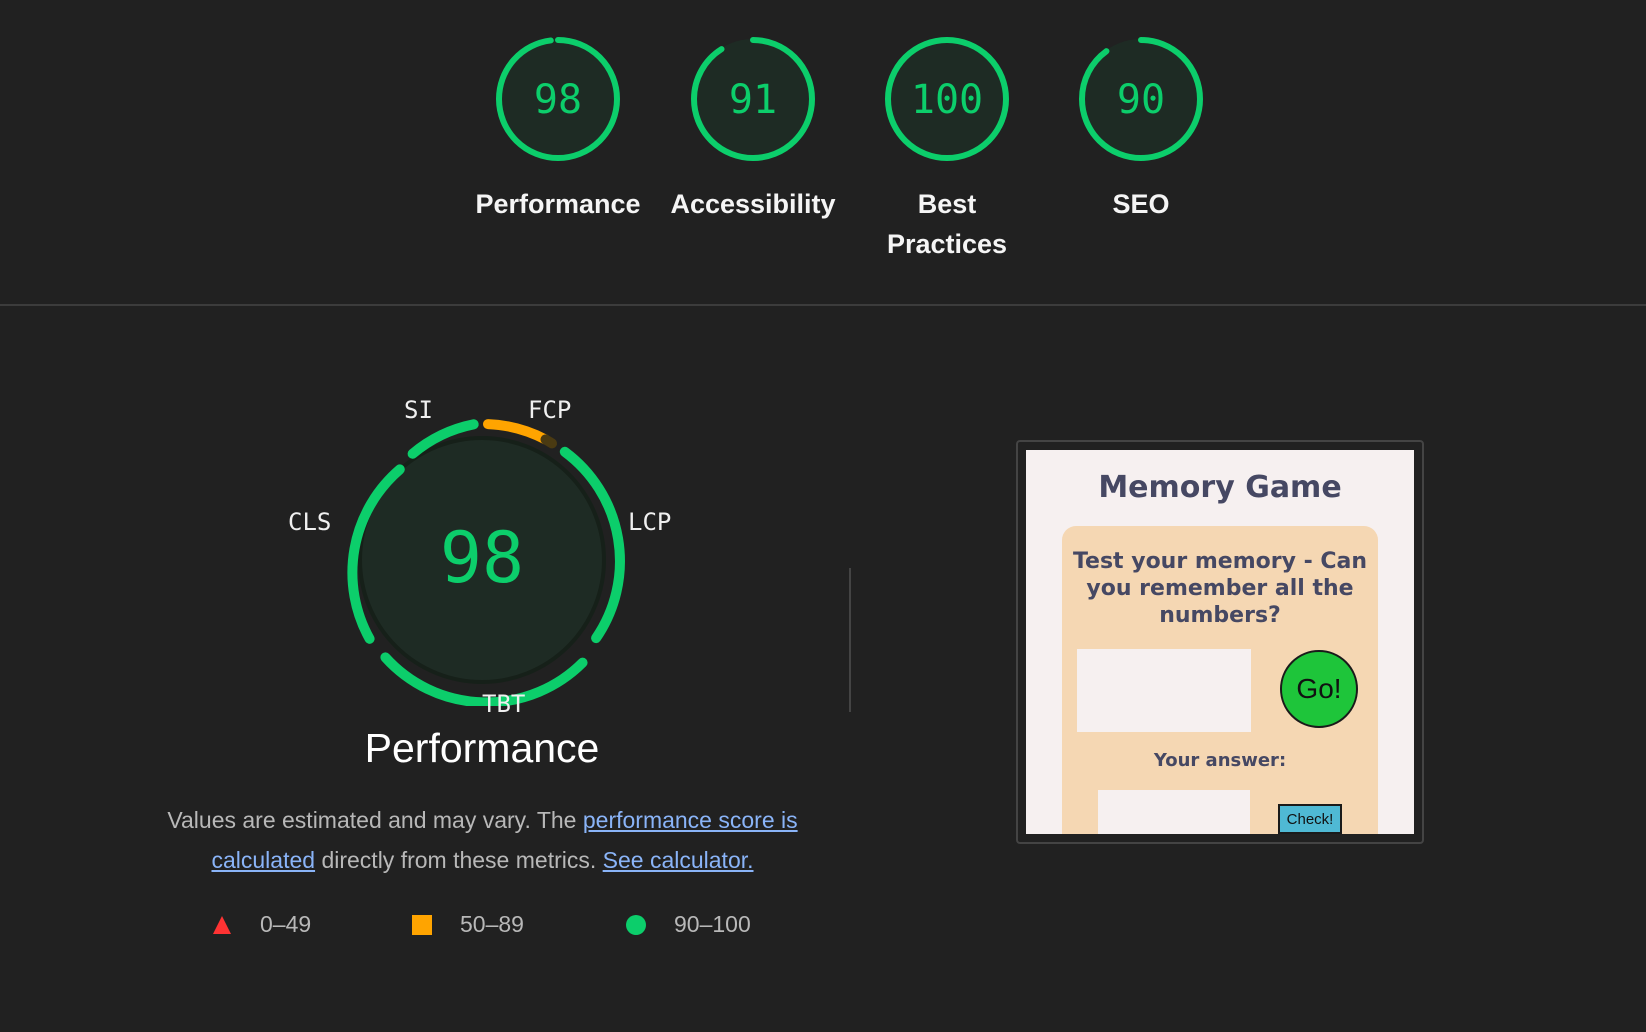  Describe the element at coordinates (309, 522) in the screenshot. I see `metric-label-cls: CLS` at that location.